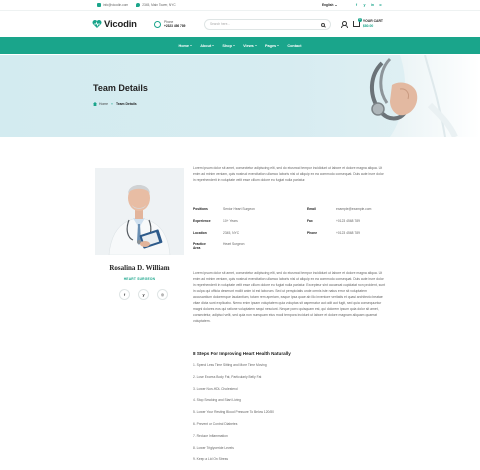 The image size is (480, 470). What do you see at coordinates (199, 246) in the screenshot?
I see `info-key: Practice Area` at bounding box center [199, 246].